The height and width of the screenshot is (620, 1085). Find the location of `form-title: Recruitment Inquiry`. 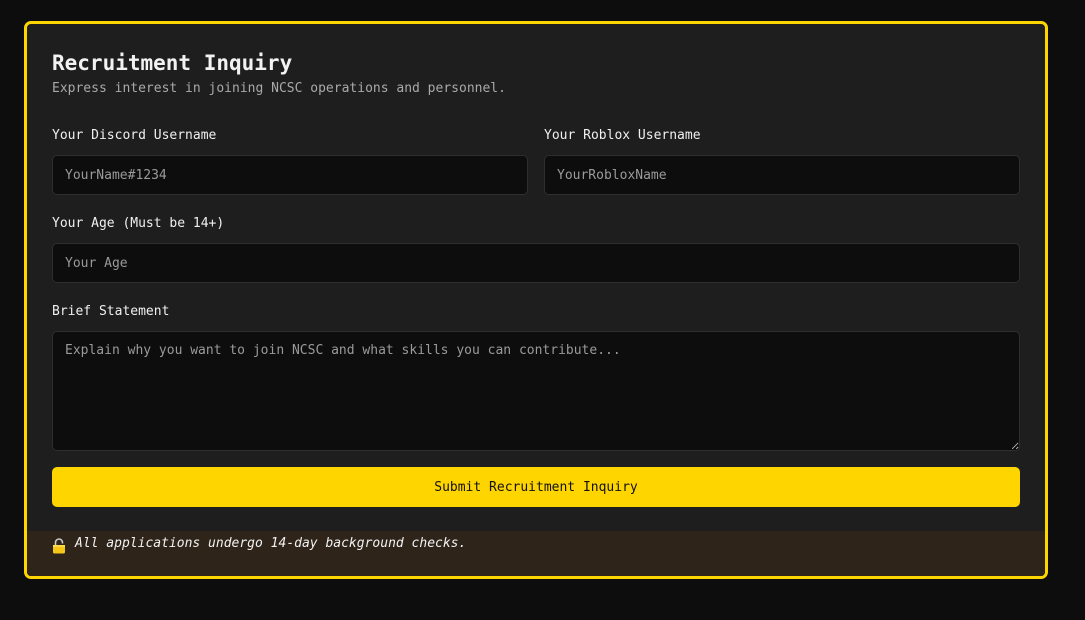

form-title: Recruitment Inquiry is located at coordinates (172, 63).